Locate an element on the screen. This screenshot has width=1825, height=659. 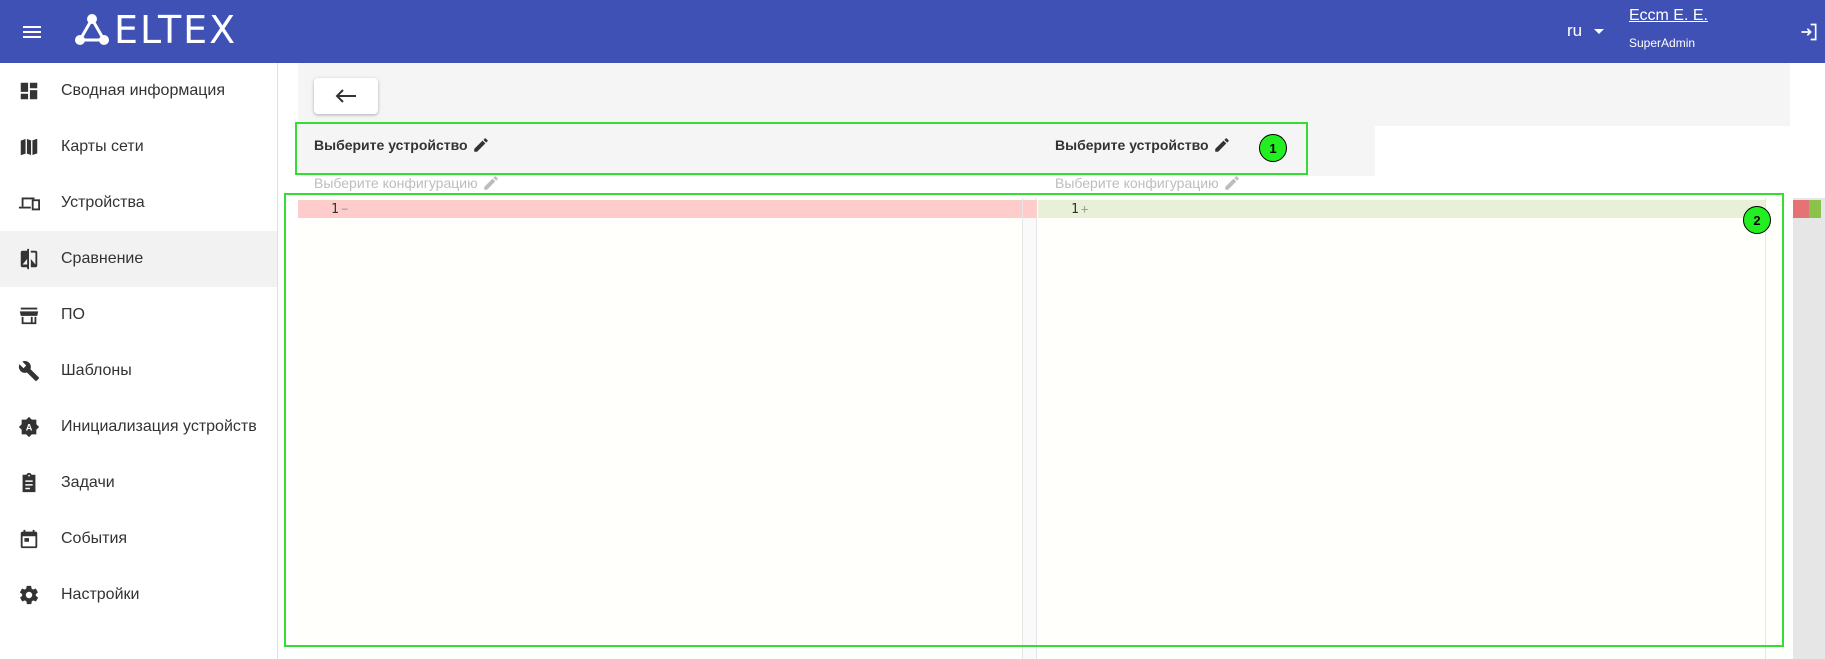
sidebar-item-network-maps: Карты сети is located at coordinates (138, 147).